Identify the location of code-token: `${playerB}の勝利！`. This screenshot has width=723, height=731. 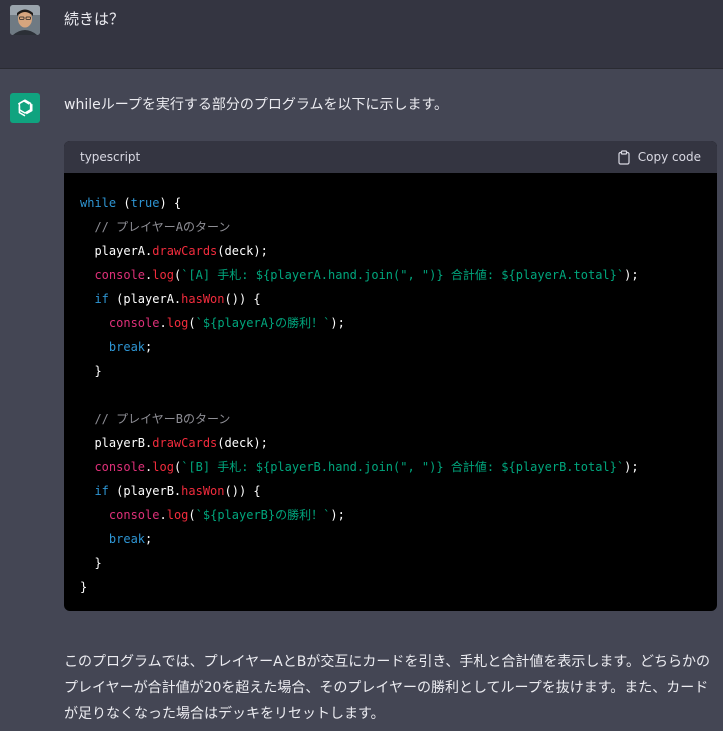
(263, 515).